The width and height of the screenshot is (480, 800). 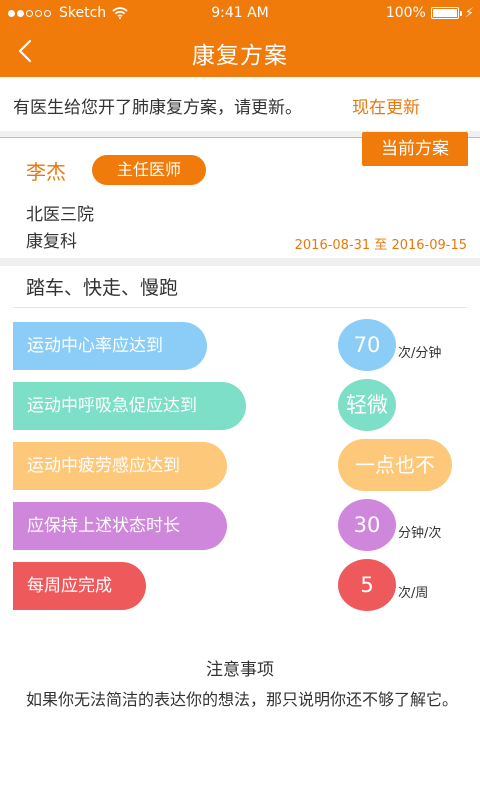 I want to click on weekly-frequency-value: 5, so click(x=367, y=585).